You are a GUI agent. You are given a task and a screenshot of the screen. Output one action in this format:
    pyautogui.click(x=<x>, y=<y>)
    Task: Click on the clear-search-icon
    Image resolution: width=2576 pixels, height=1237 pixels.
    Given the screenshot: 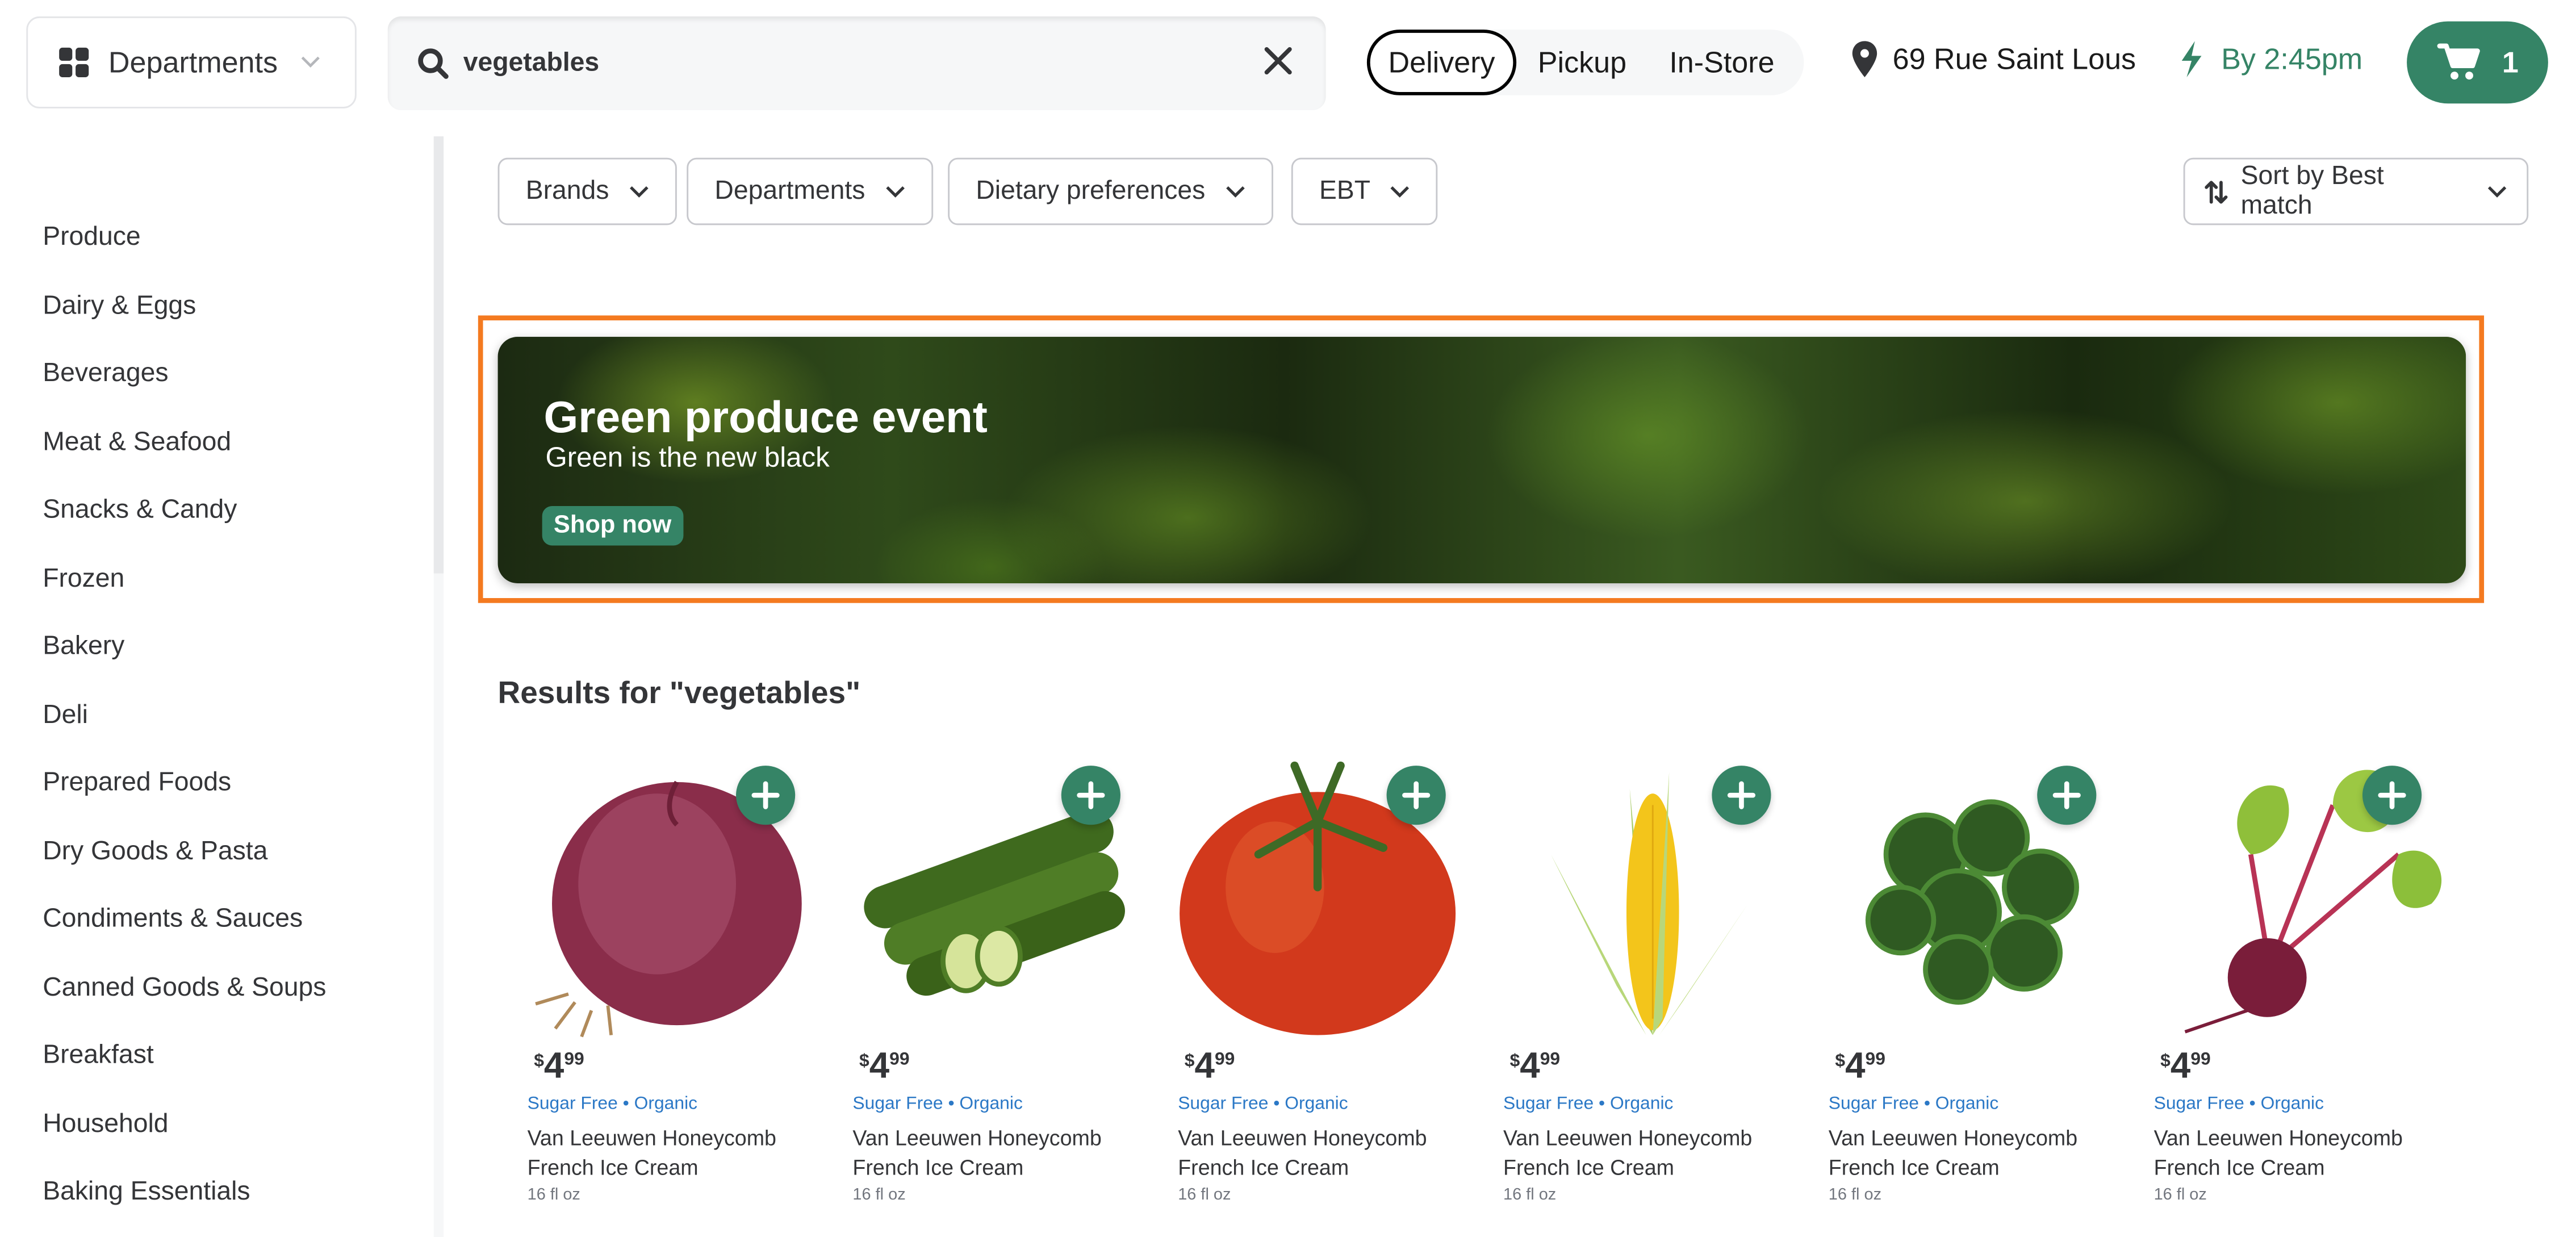 What is the action you would take?
    pyautogui.click(x=1278, y=61)
    